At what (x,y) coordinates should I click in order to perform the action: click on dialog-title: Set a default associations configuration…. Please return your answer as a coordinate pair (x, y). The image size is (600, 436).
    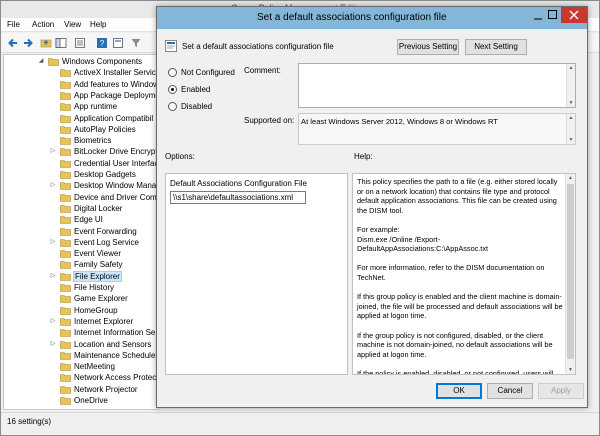
    Looking at the image, I should click on (352, 17).